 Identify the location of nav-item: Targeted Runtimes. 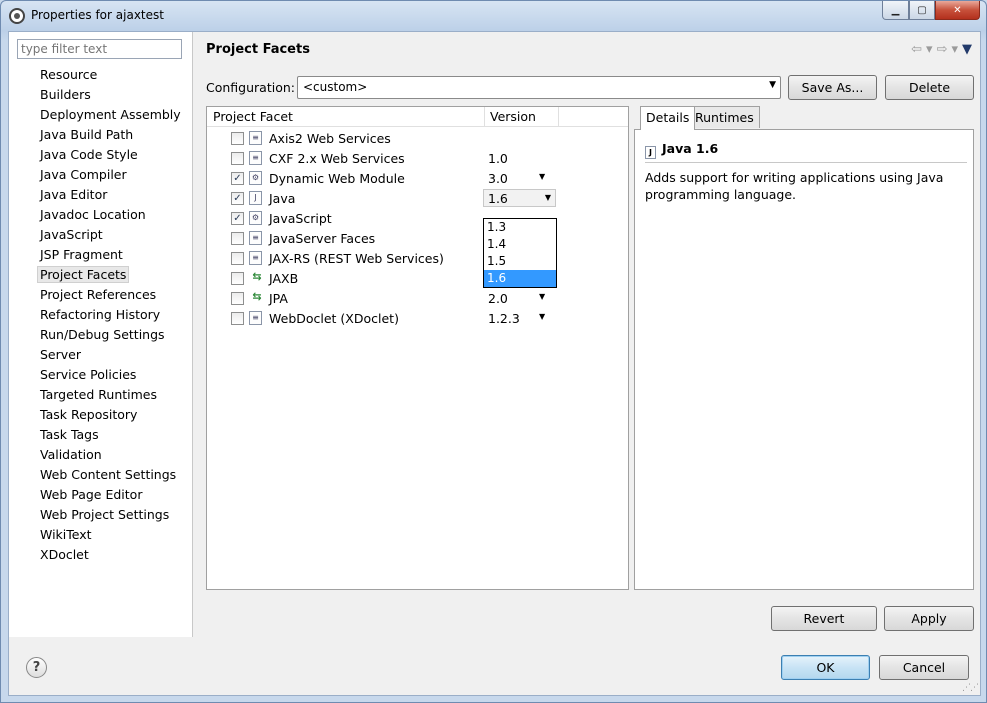
(101, 395).